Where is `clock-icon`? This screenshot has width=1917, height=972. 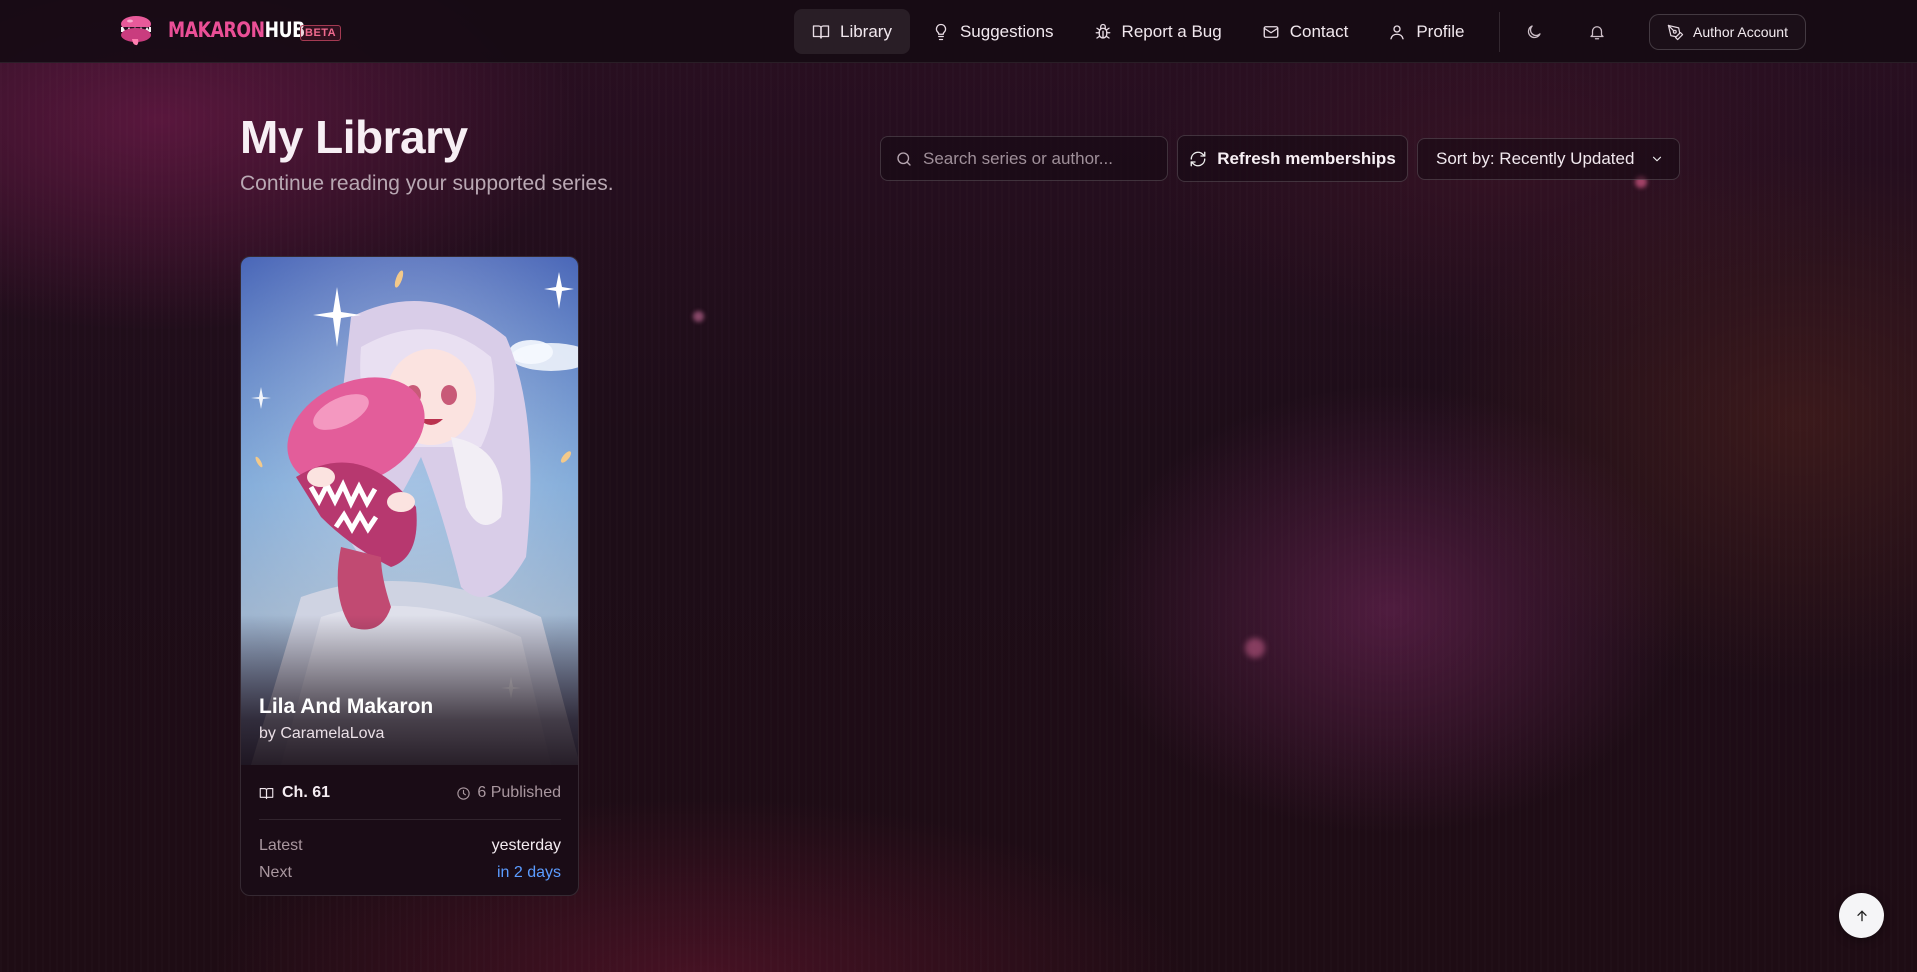 clock-icon is located at coordinates (464, 793).